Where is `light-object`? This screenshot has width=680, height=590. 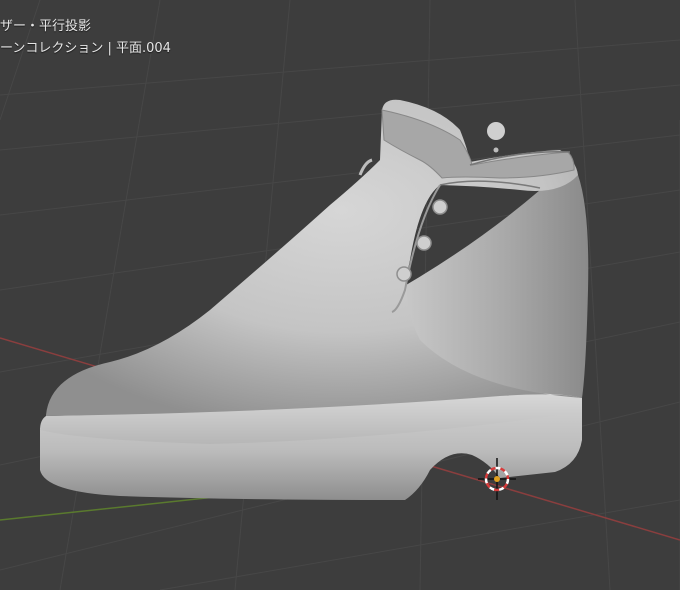 light-object is located at coordinates (496, 137).